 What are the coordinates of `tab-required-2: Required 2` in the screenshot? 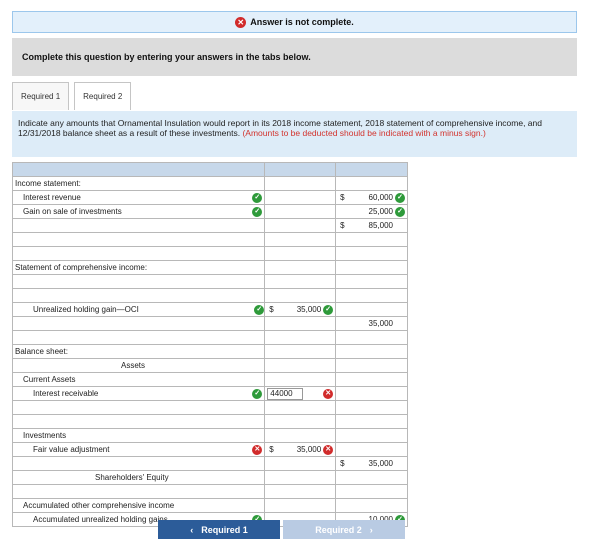 It's located at (103, 96).